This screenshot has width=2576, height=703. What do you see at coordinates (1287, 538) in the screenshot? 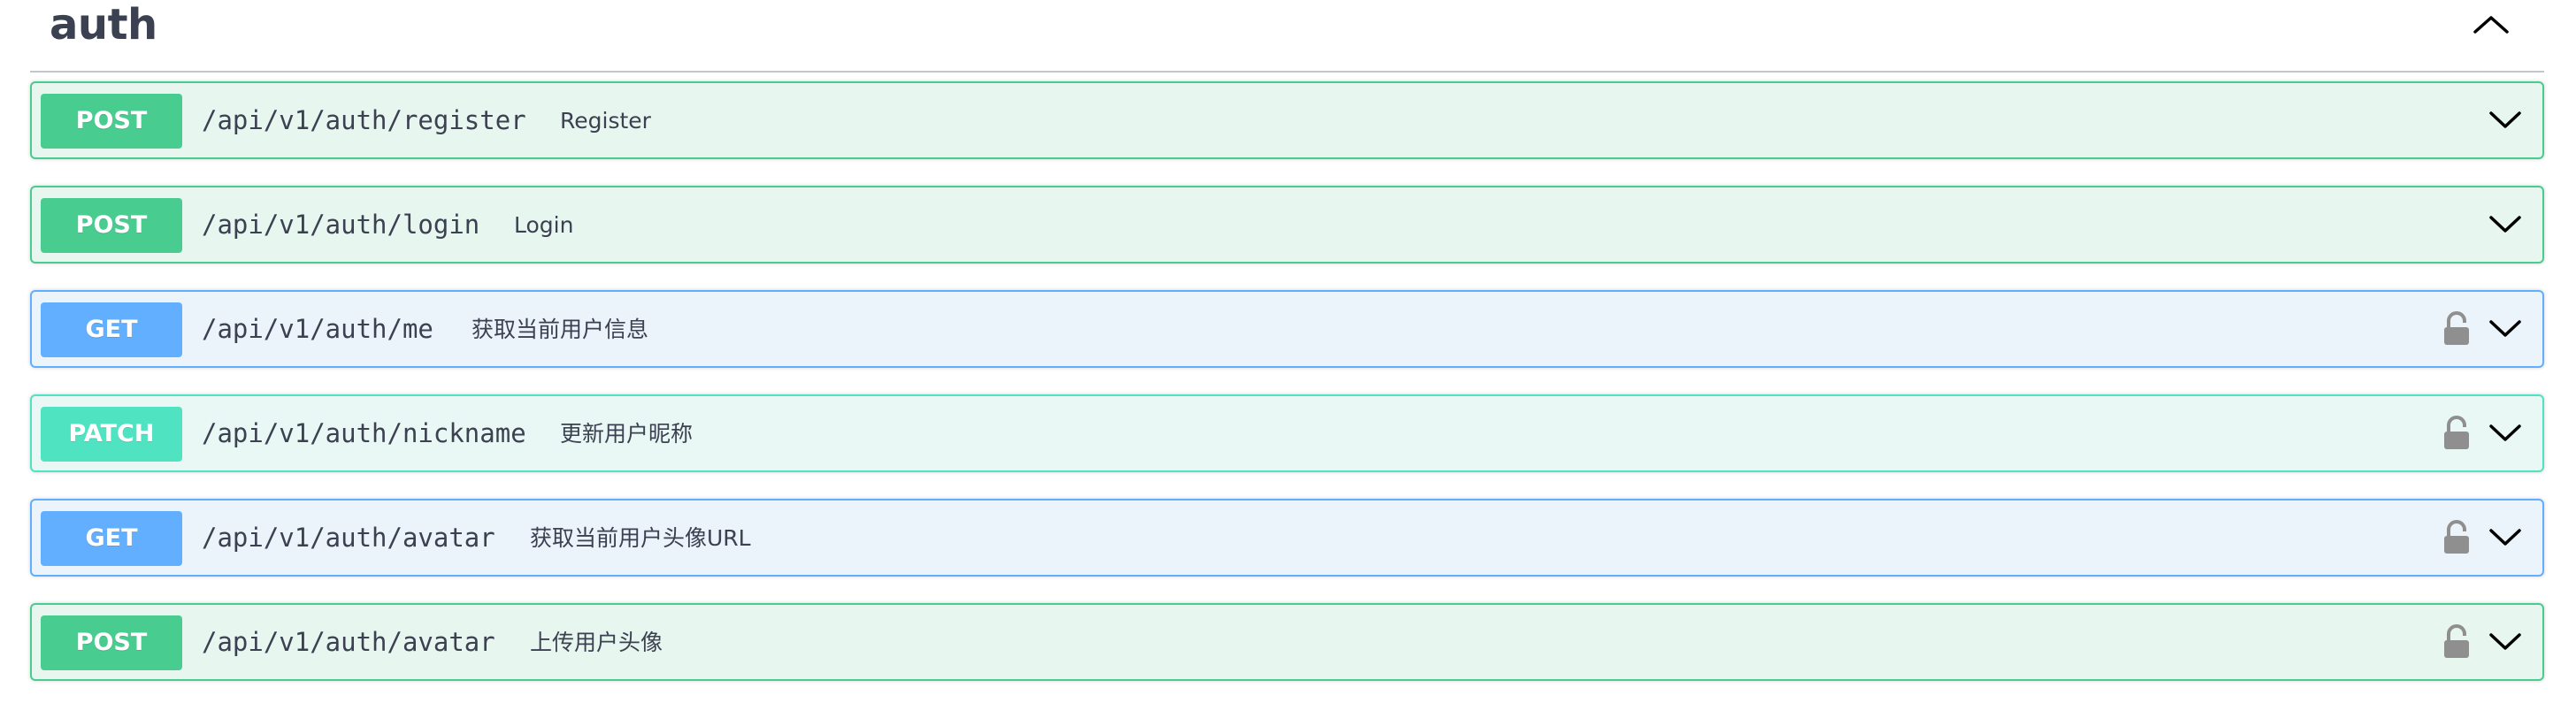
I see `operation-get-avatar: GET /api/v1/auth/avatar 获取当前用户头像URL` at bounding box center [1287, 538].